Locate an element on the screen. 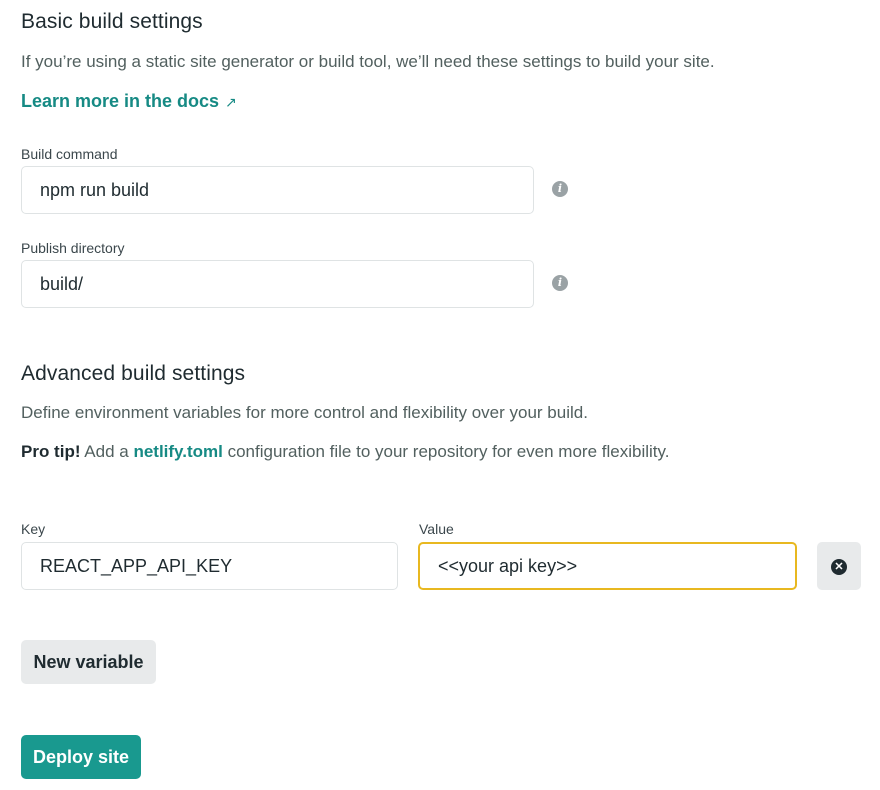 The height and width of the screenshot is (790, 880). pro-tip-pre: Add a is located at coordinates (107, 451).